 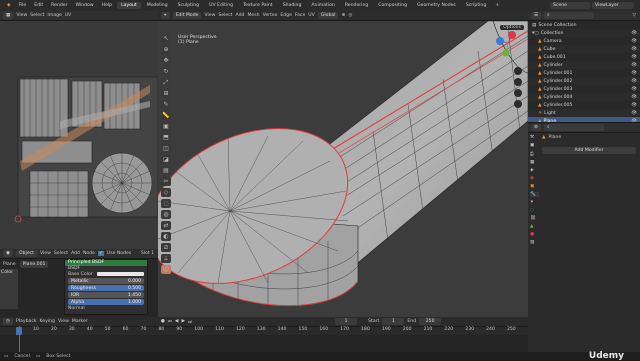 I want to click on outliner-row-cylinder-002: ▲ Cylinder.002 👁, so click(x=584, y=81).